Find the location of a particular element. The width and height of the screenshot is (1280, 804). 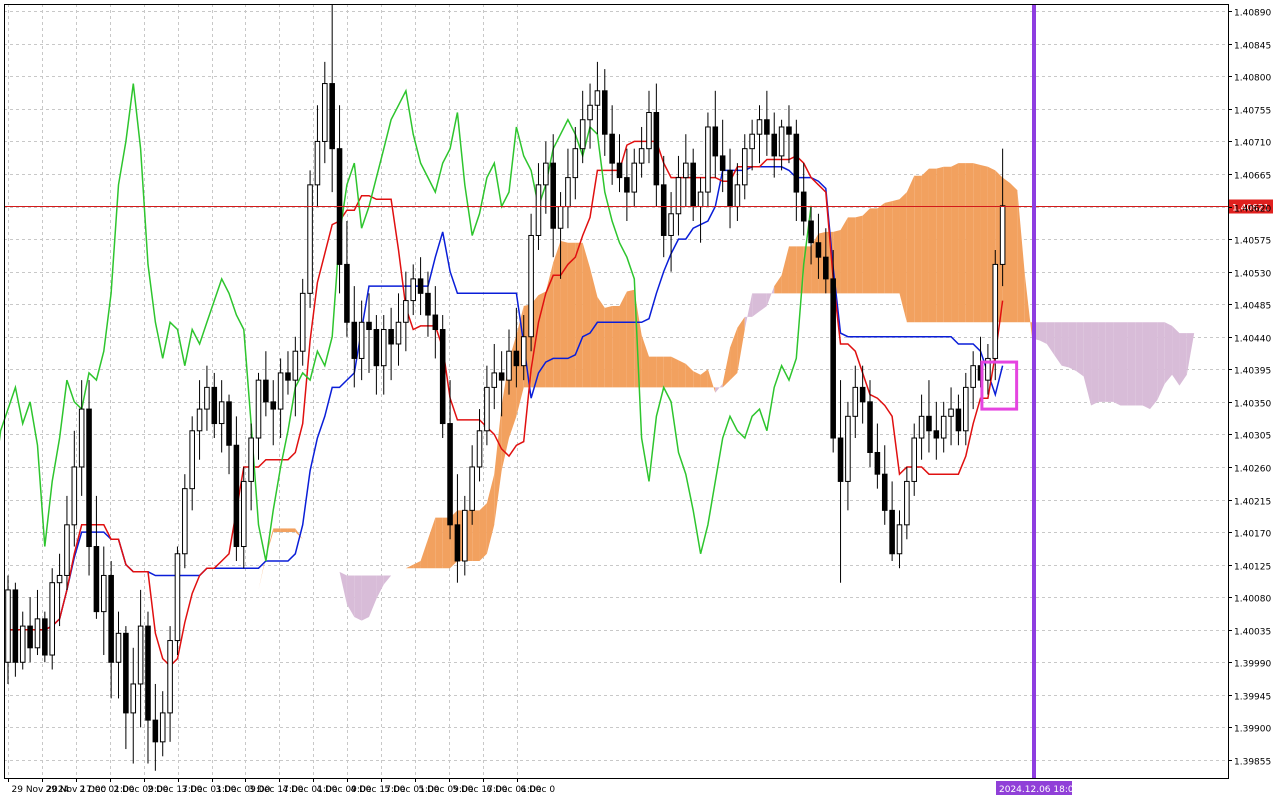

price-tick-label: 1.40575 is located at coordinates (1252, 242).